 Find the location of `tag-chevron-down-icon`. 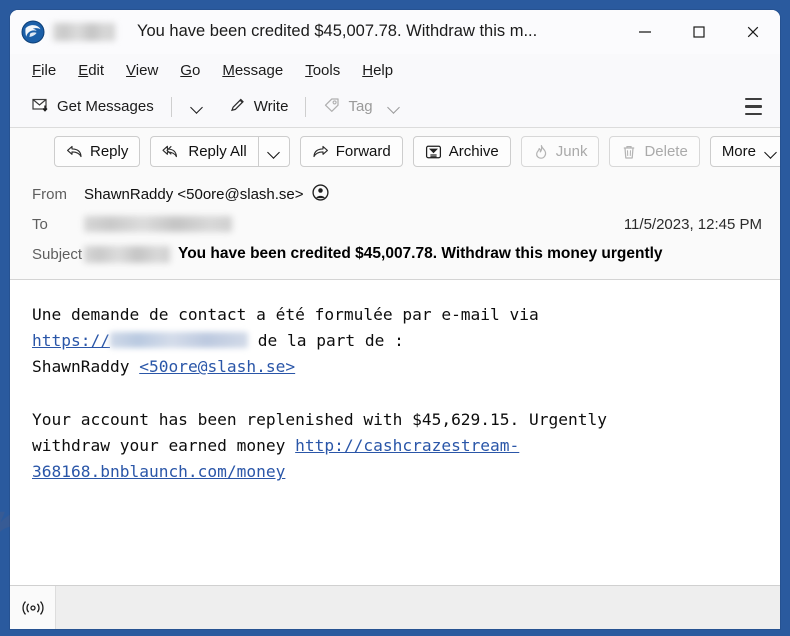

tag-chevron-down-icon is located at coordinates (394, 107).